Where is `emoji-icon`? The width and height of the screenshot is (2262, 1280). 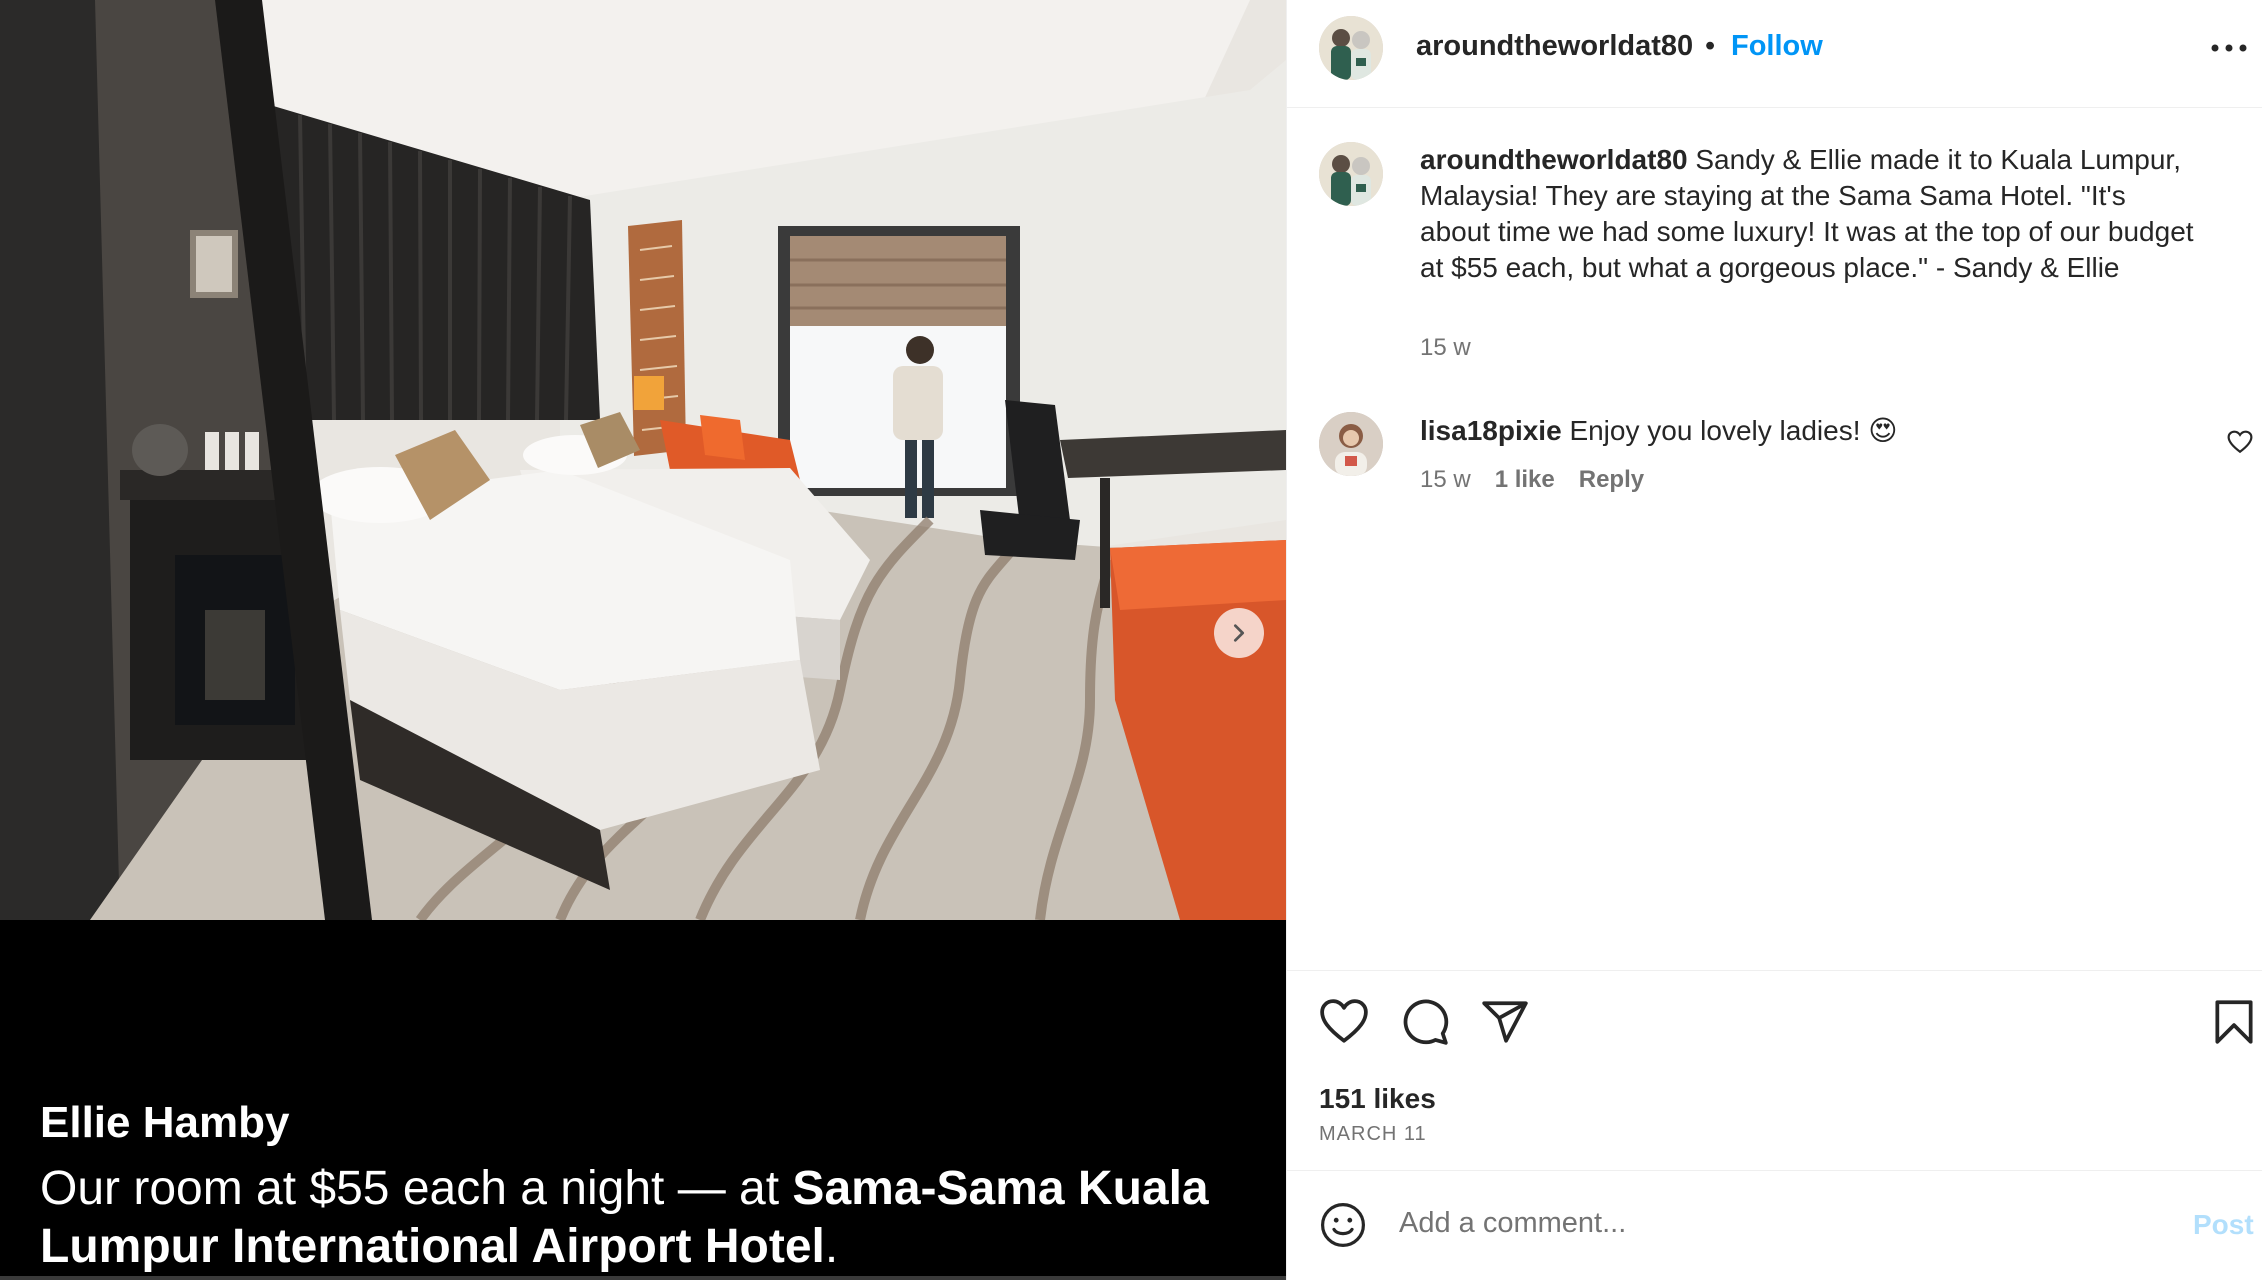 emoji-icon is located at coordinates (1343, 1225).